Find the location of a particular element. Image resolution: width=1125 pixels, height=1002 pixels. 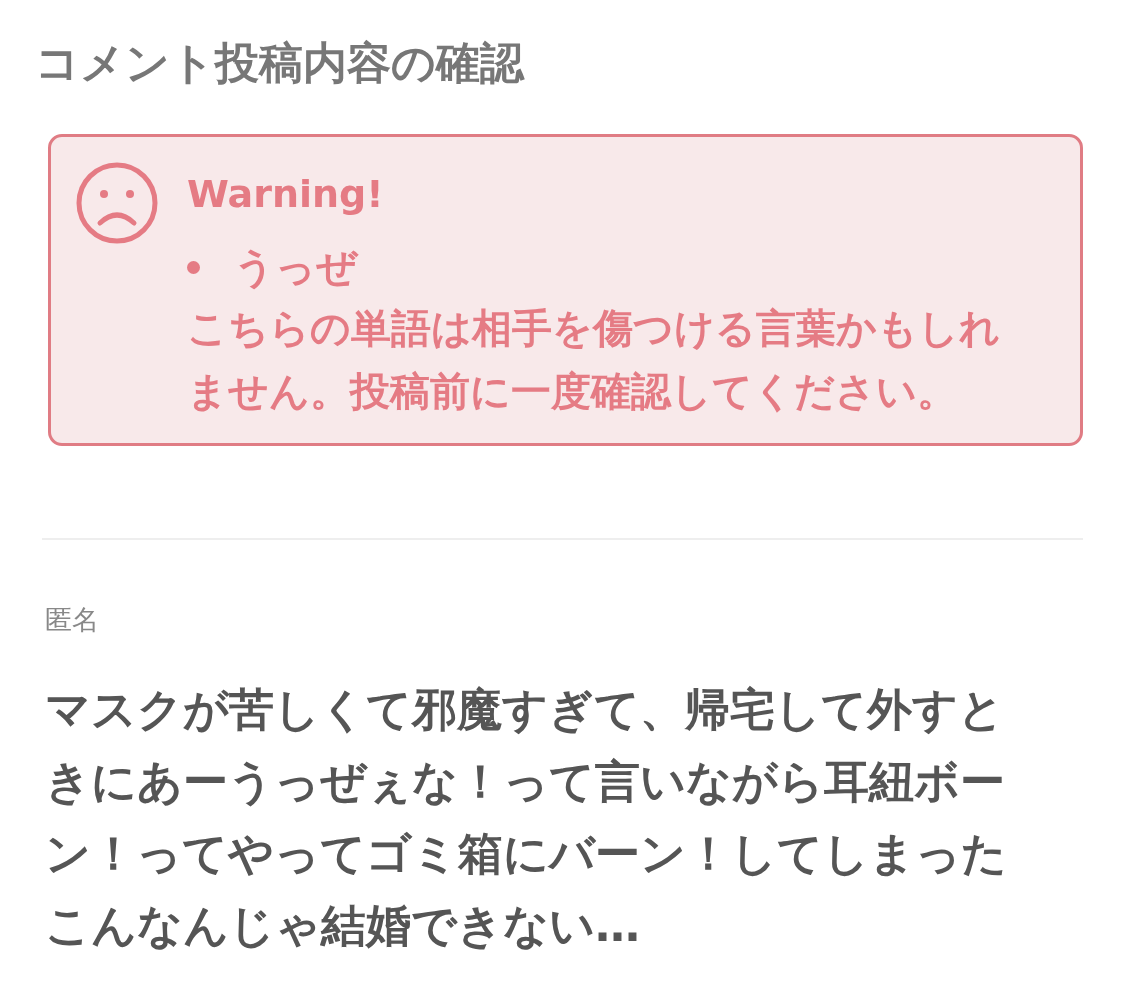

sad-face-icon is located at coordinates (117, 203).